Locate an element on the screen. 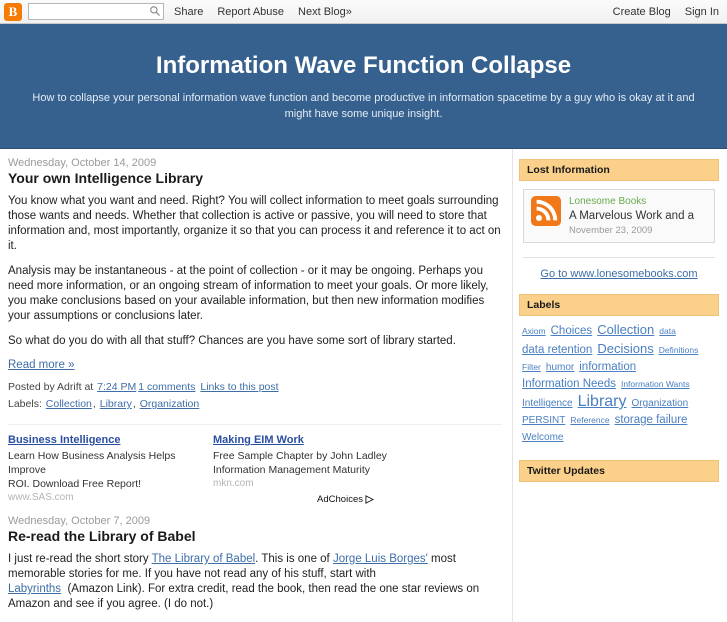 The height and width of the screenshot is (622, 727). label-organization: Organization is located at coordinates (660, 403).